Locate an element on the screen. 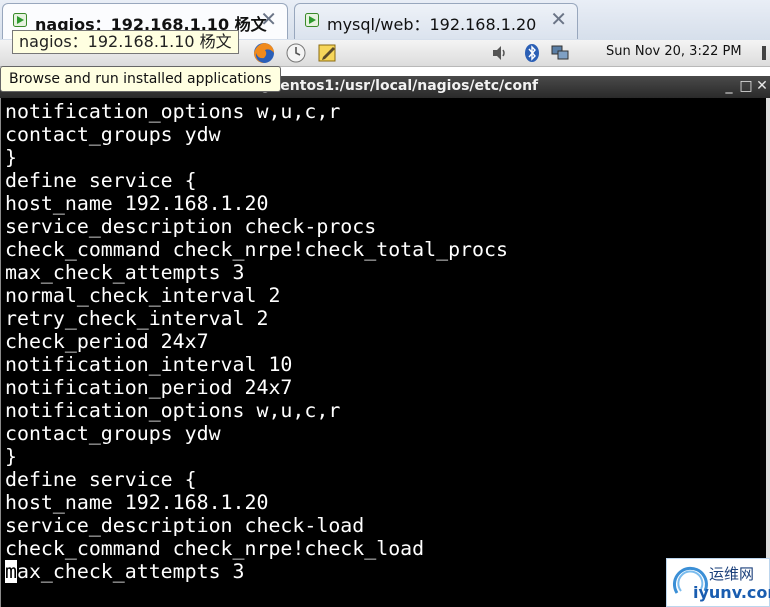  panel-clock: Sun Nov 20, 3:22 PM is located at coordinates (674, 51).